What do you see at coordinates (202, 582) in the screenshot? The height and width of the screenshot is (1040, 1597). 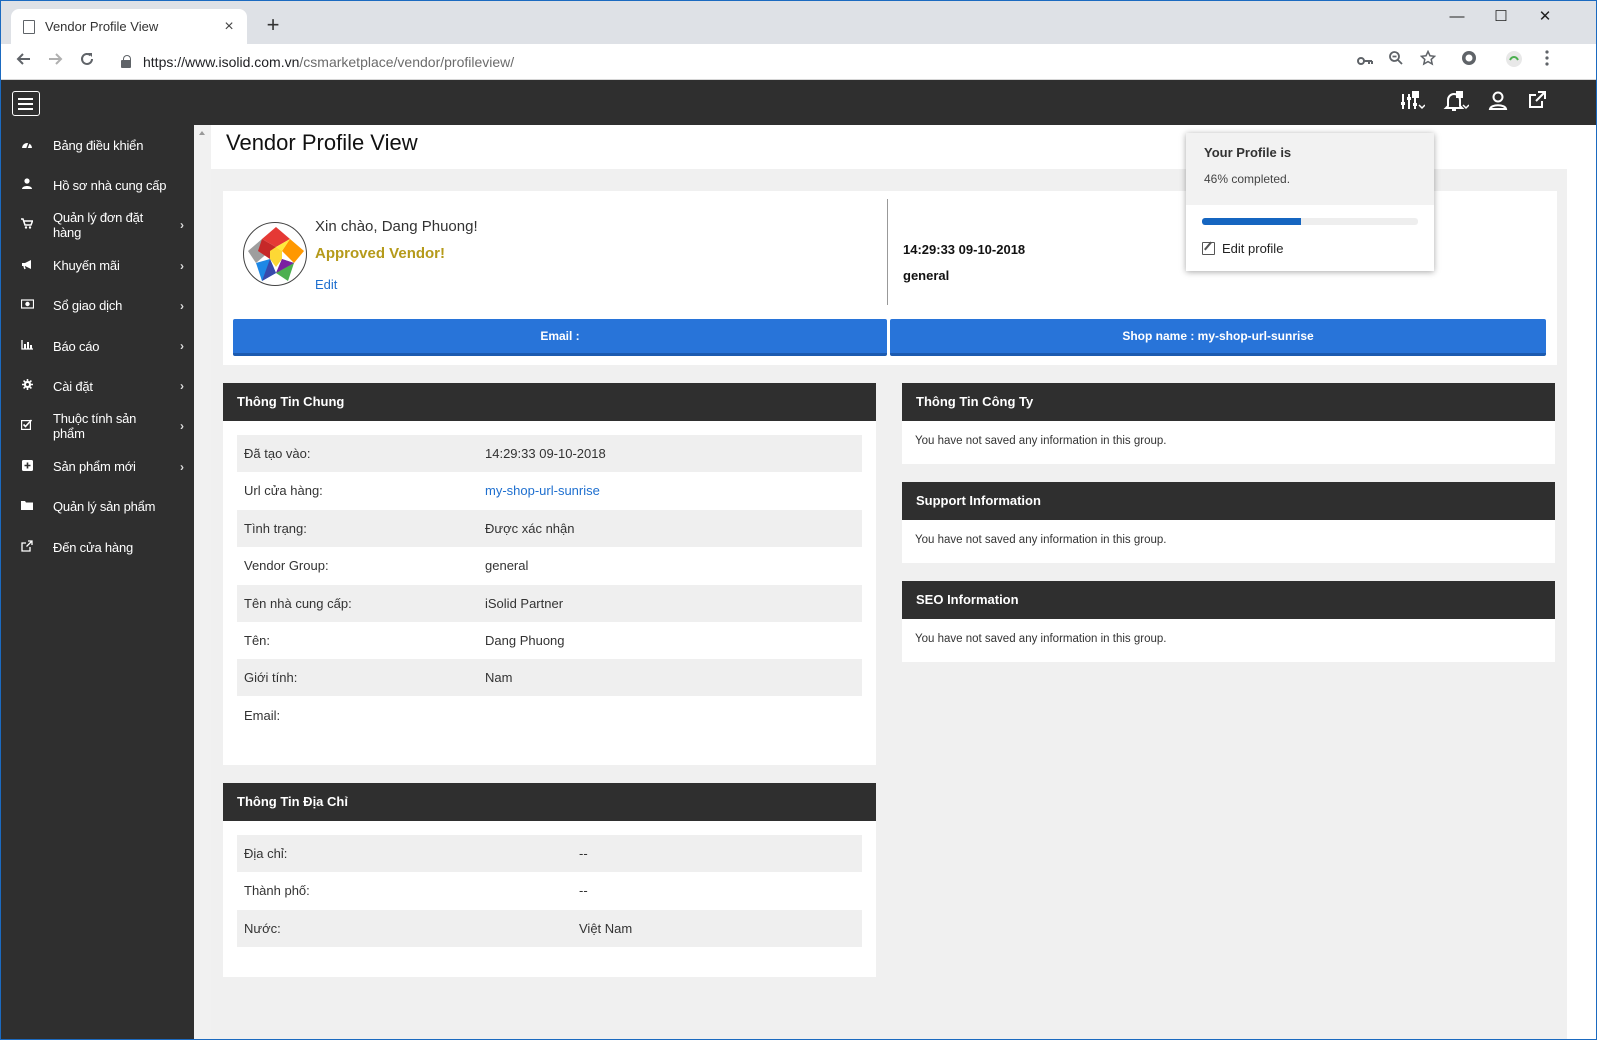 I see `scrollbar` at bounding box center [202, 582].